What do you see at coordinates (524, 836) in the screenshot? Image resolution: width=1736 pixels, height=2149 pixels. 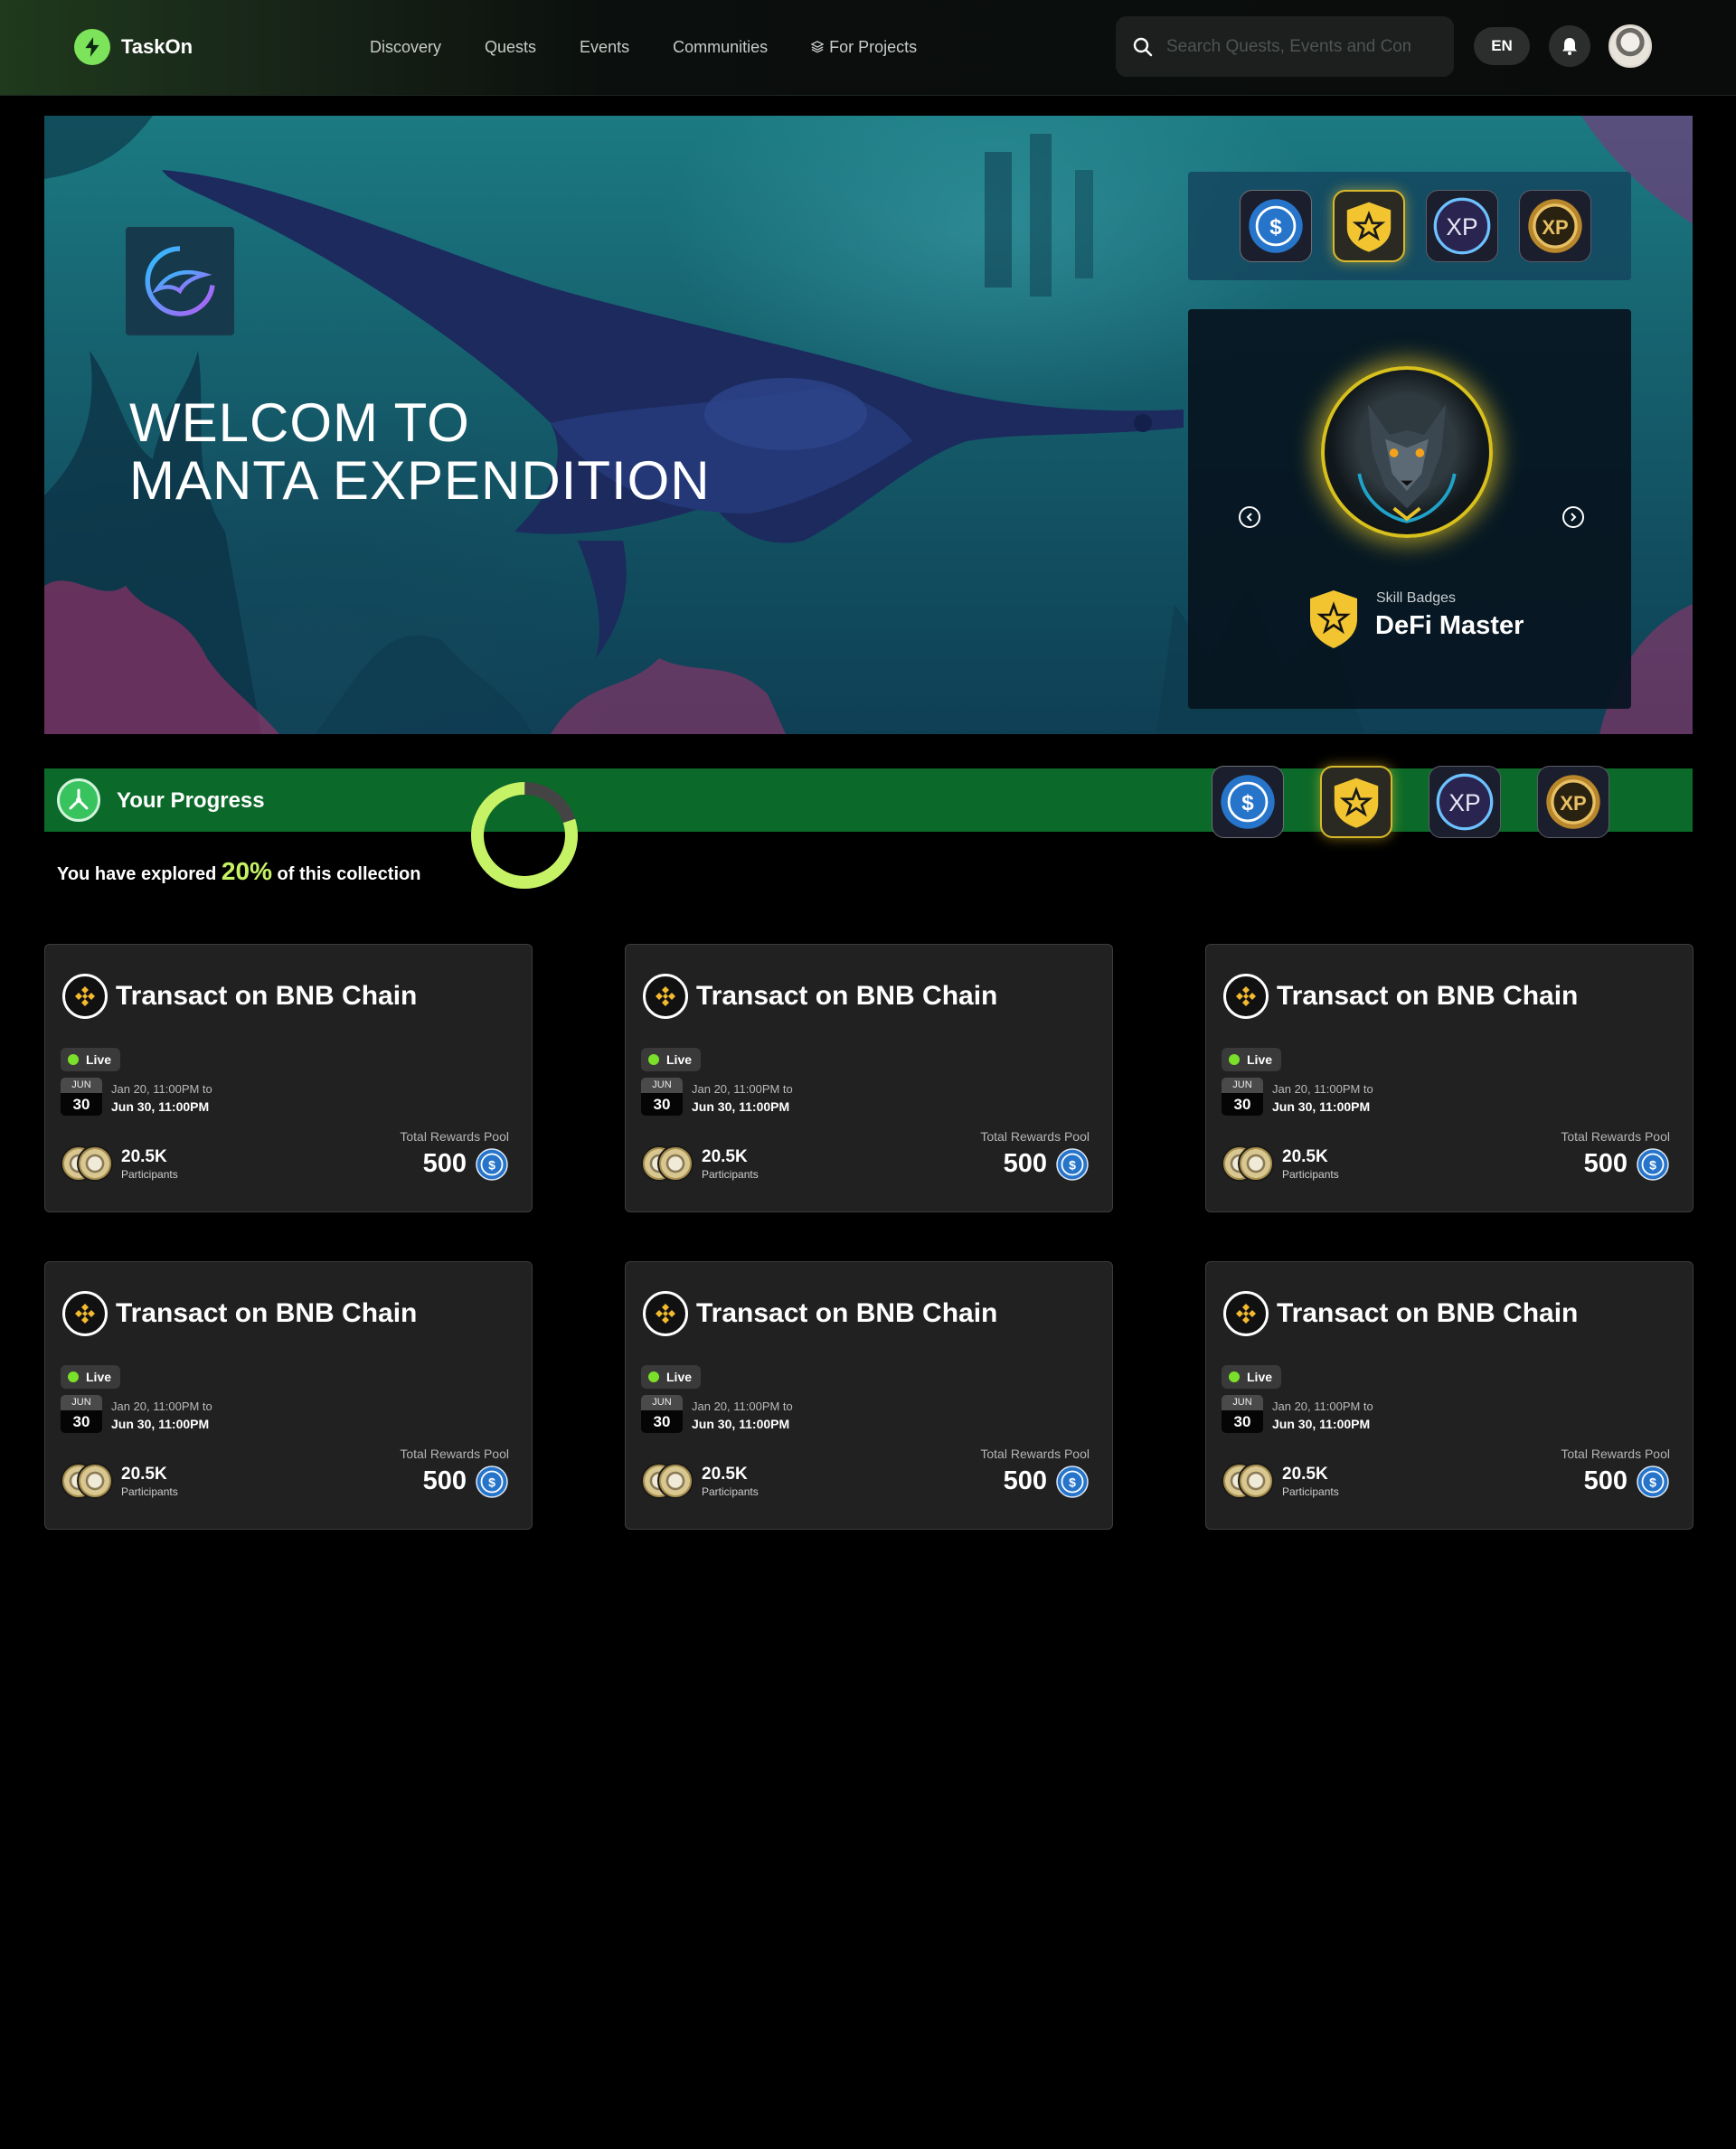 I see `progress-donut-fill` at bounding box center [524, 836].